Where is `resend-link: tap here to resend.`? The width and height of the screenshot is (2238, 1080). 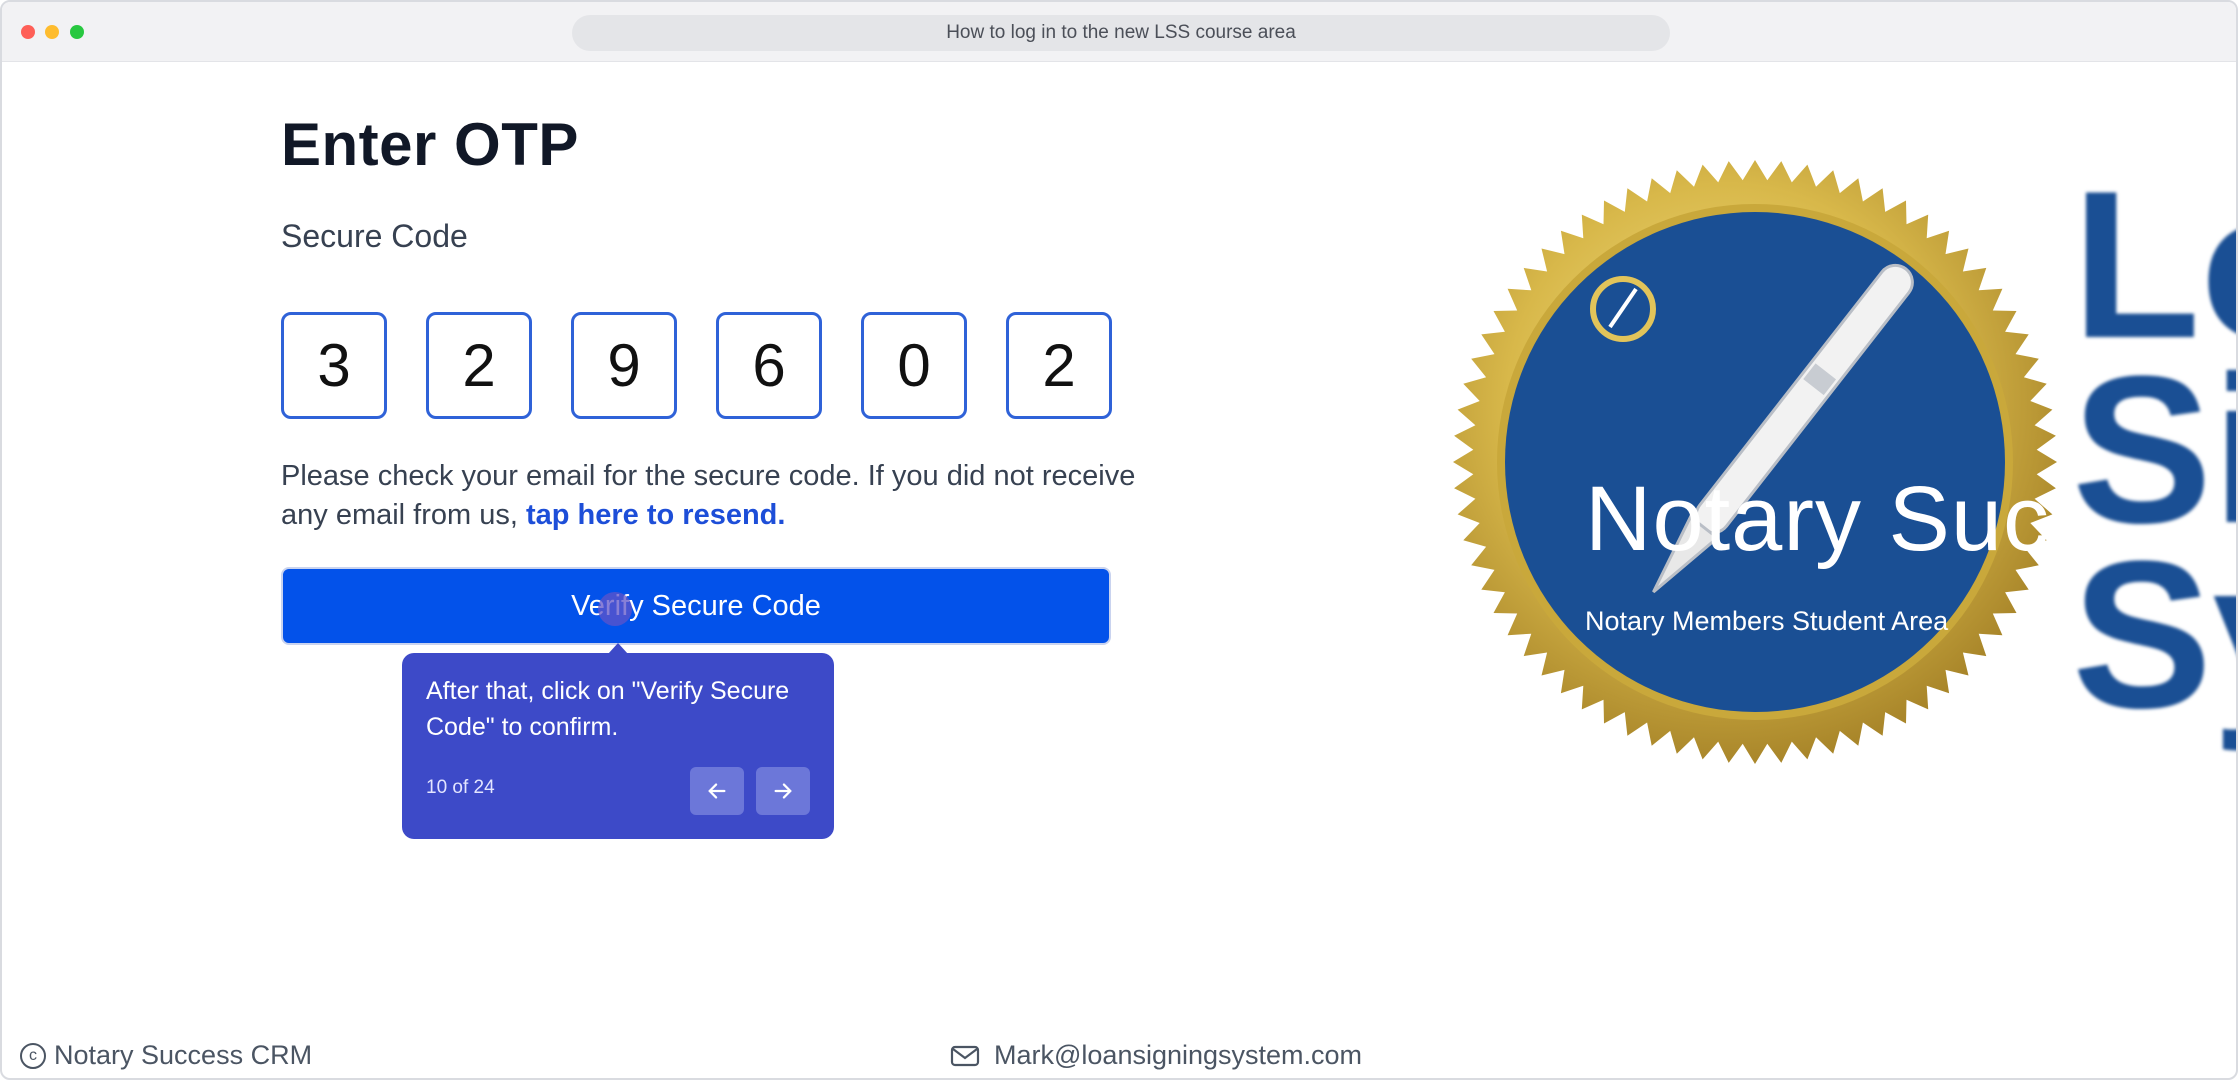 resend-link: tap here to resend. is located at coordinates (655, 515).